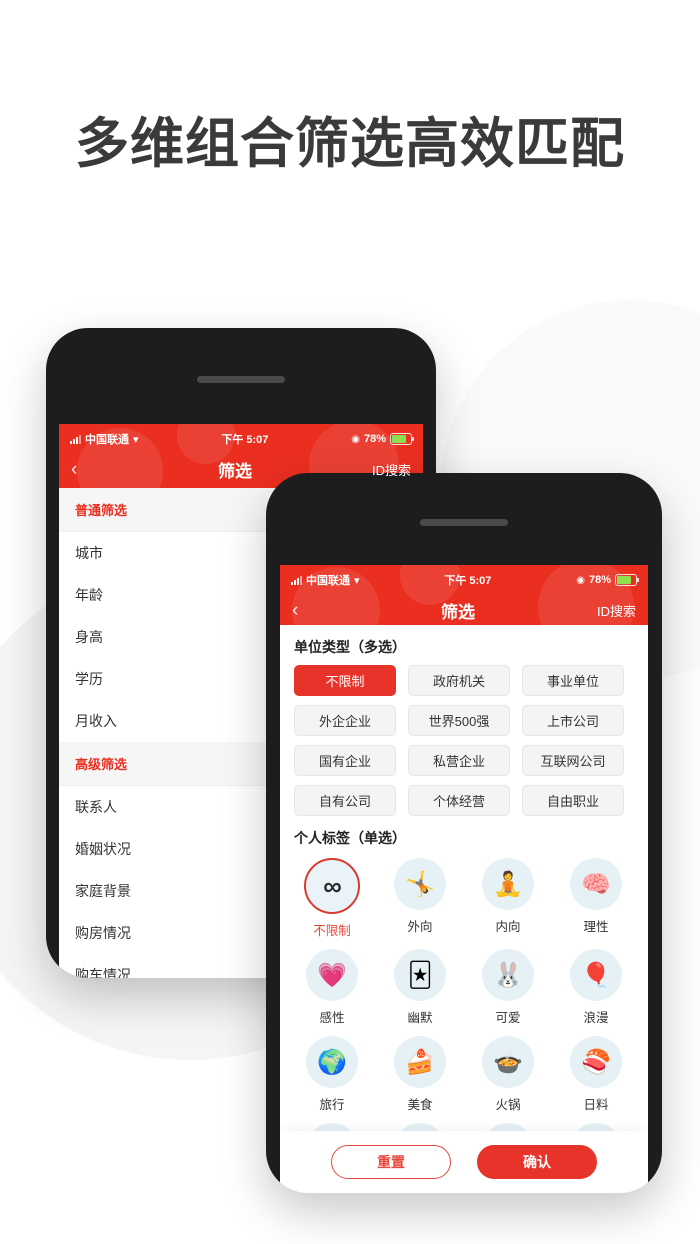 This screenshot has height=1244, width=700. Describe the element at coordinates (332, 975) in the screenshot. I see `heartbeat-icon: 💗` at that location.